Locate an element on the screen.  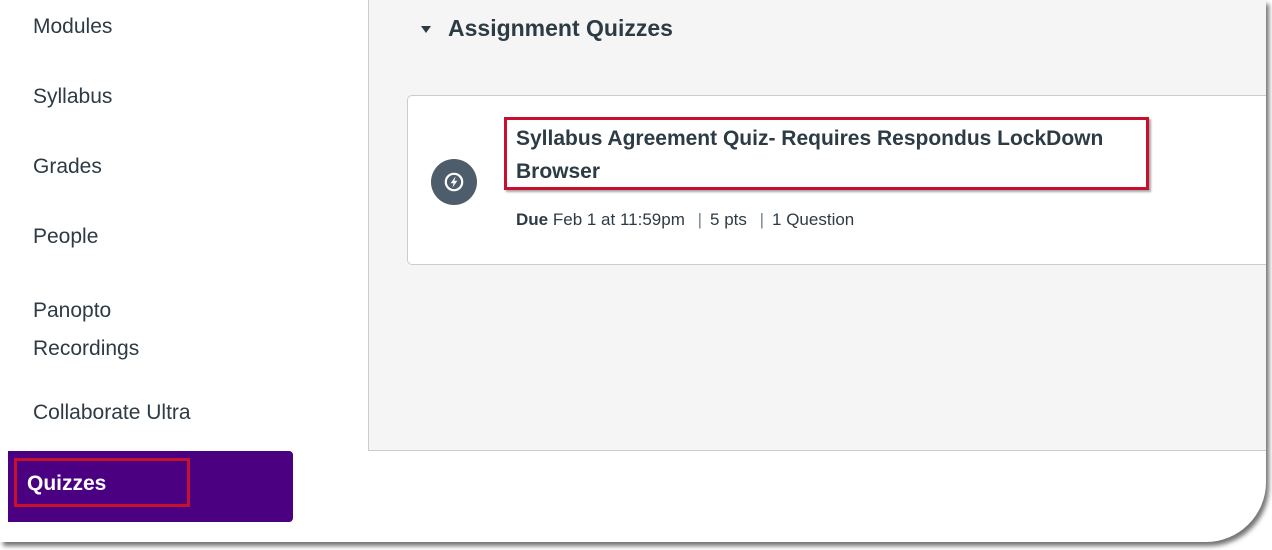
quiz-meta: Due Feb 1 at 11:59pm | 5 pts | 1 Question is located at coordinates (685, 220).